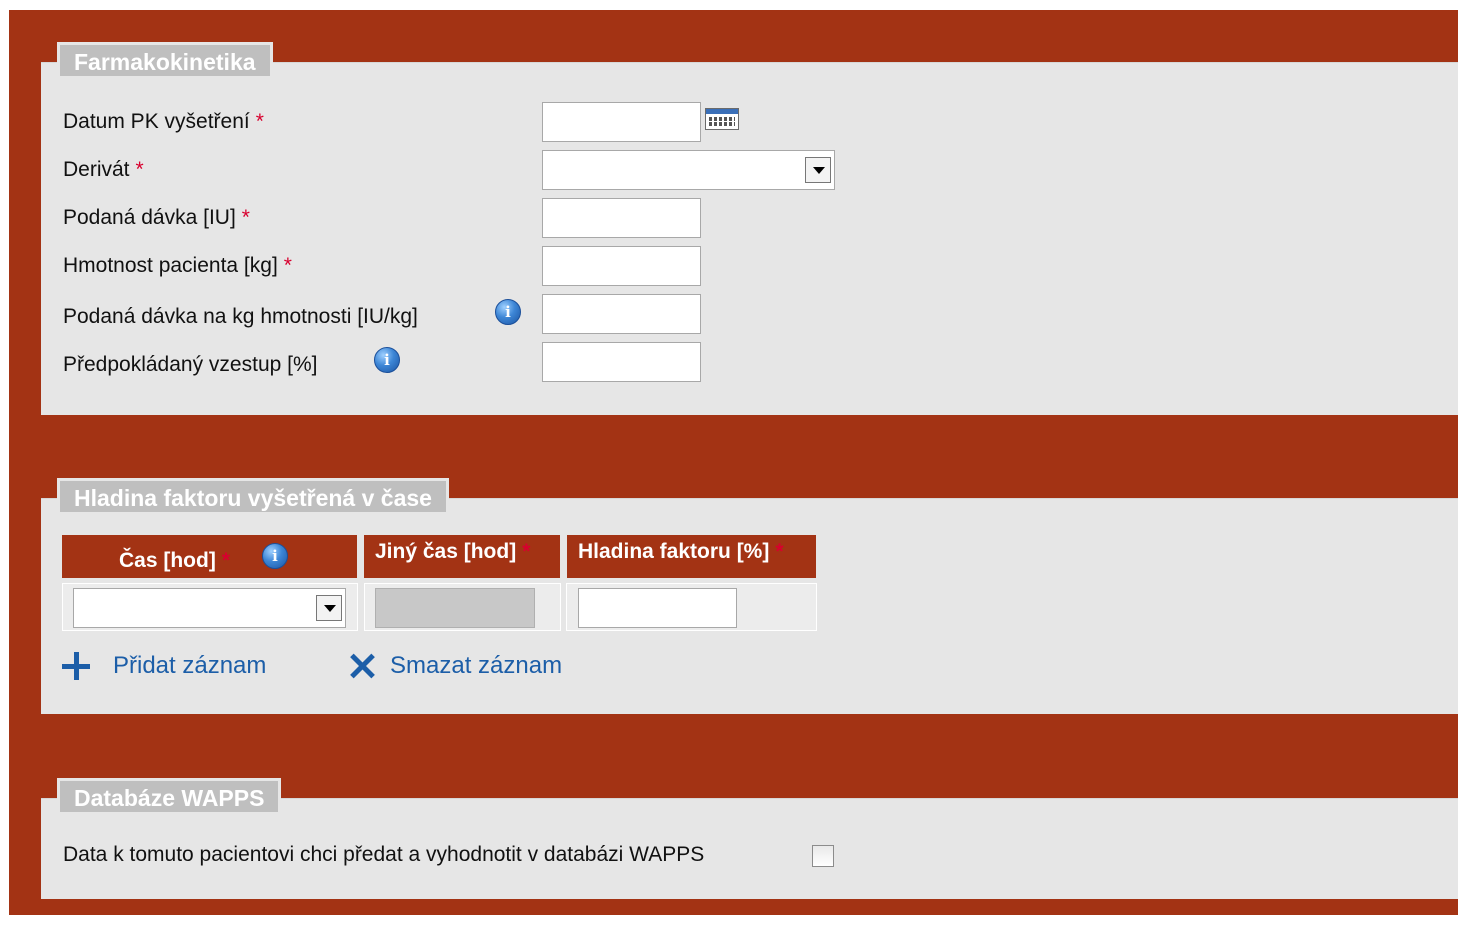 The image size is (1458, 925). What do you see at coordinates (621, 266) in the screenshot?
I see `hmotnost-input` at bounding box center [621, 266].